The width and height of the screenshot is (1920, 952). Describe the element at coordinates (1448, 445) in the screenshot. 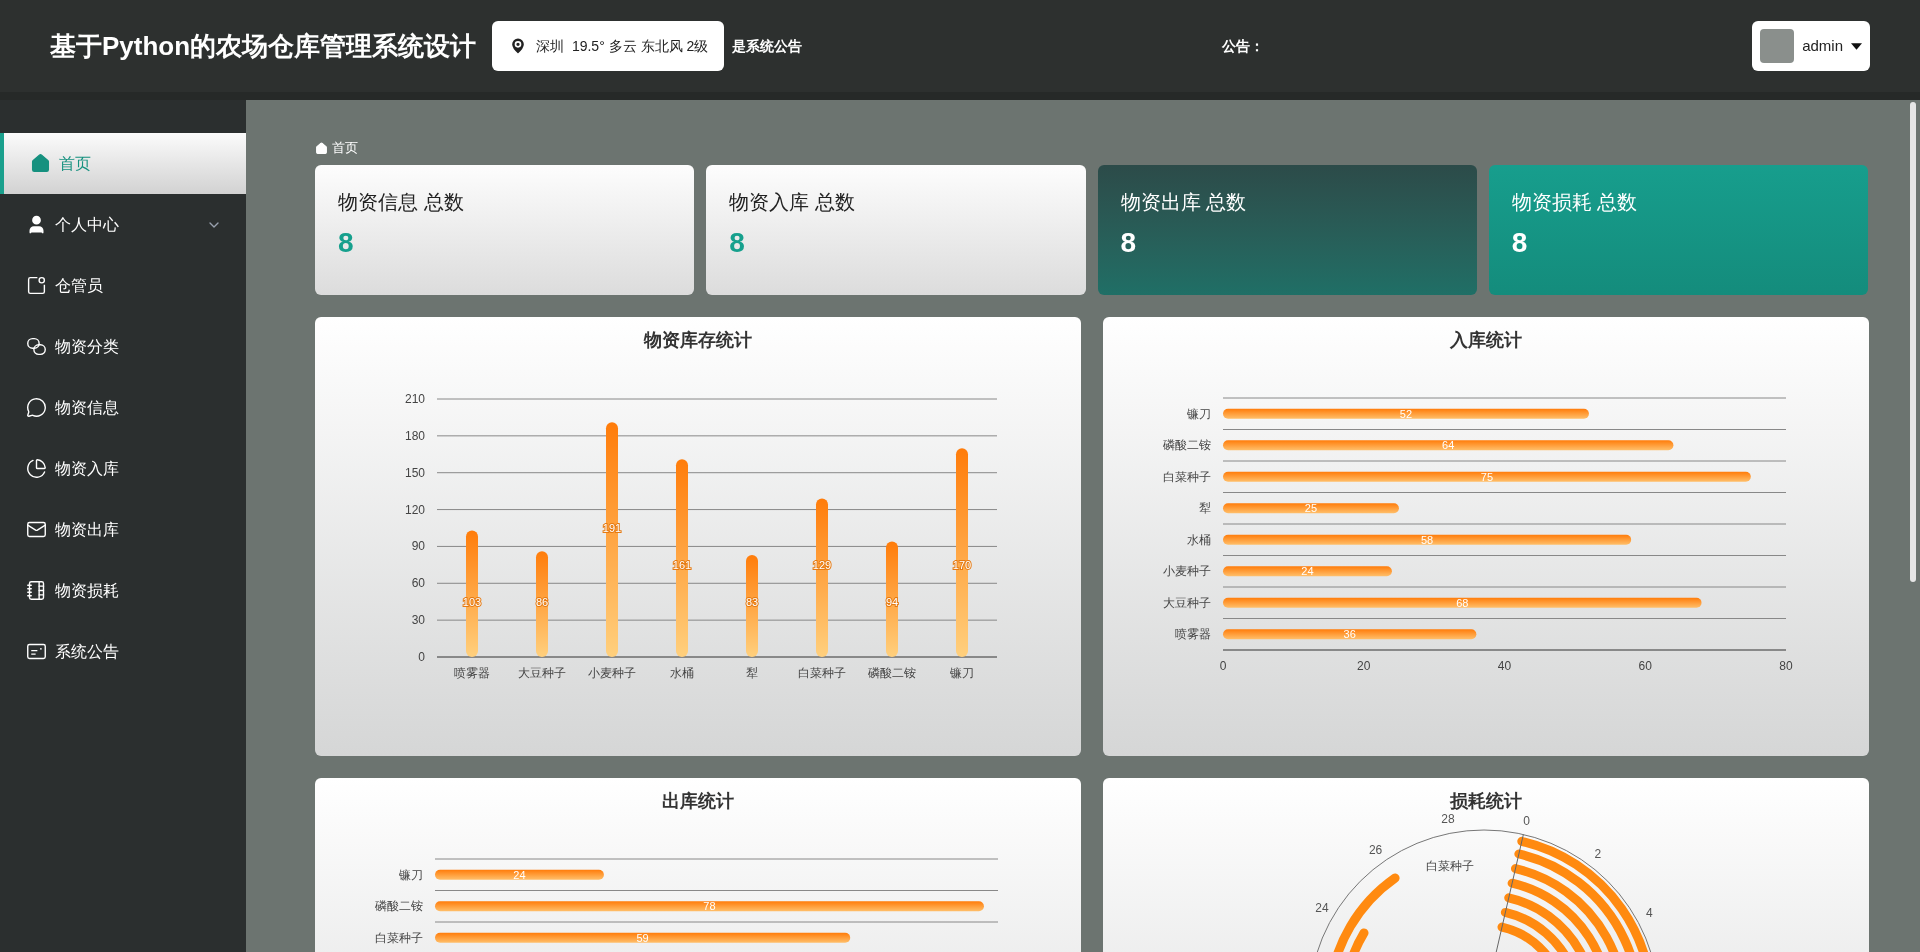

I see `bar-value-label: 64` at that location.